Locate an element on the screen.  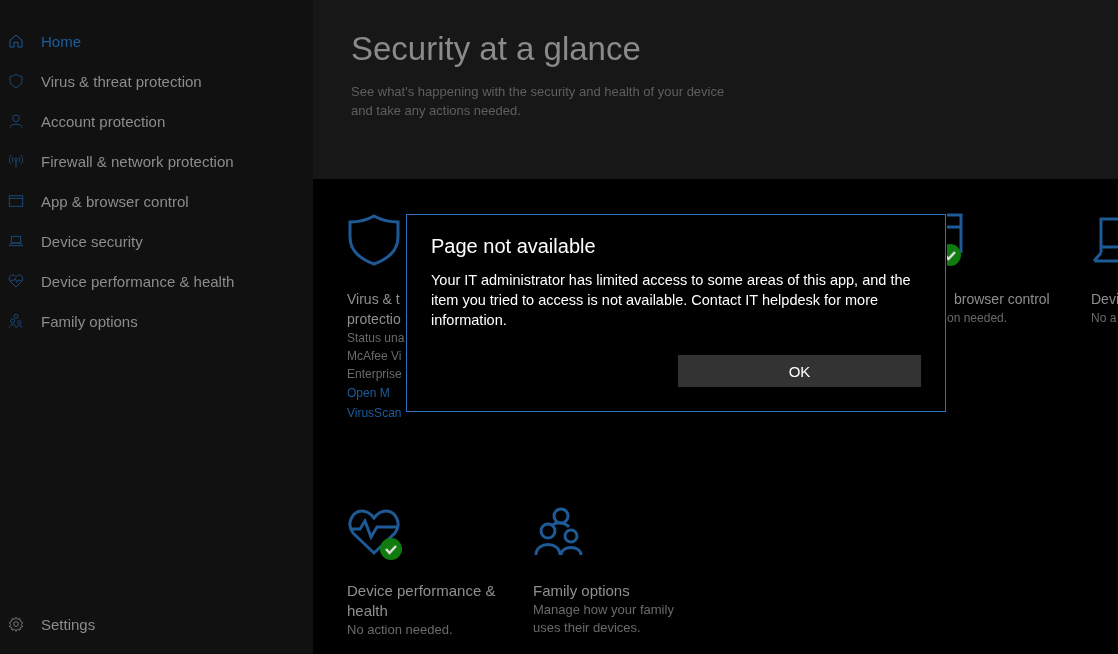
home-icon is located at coordinates (16, 41).